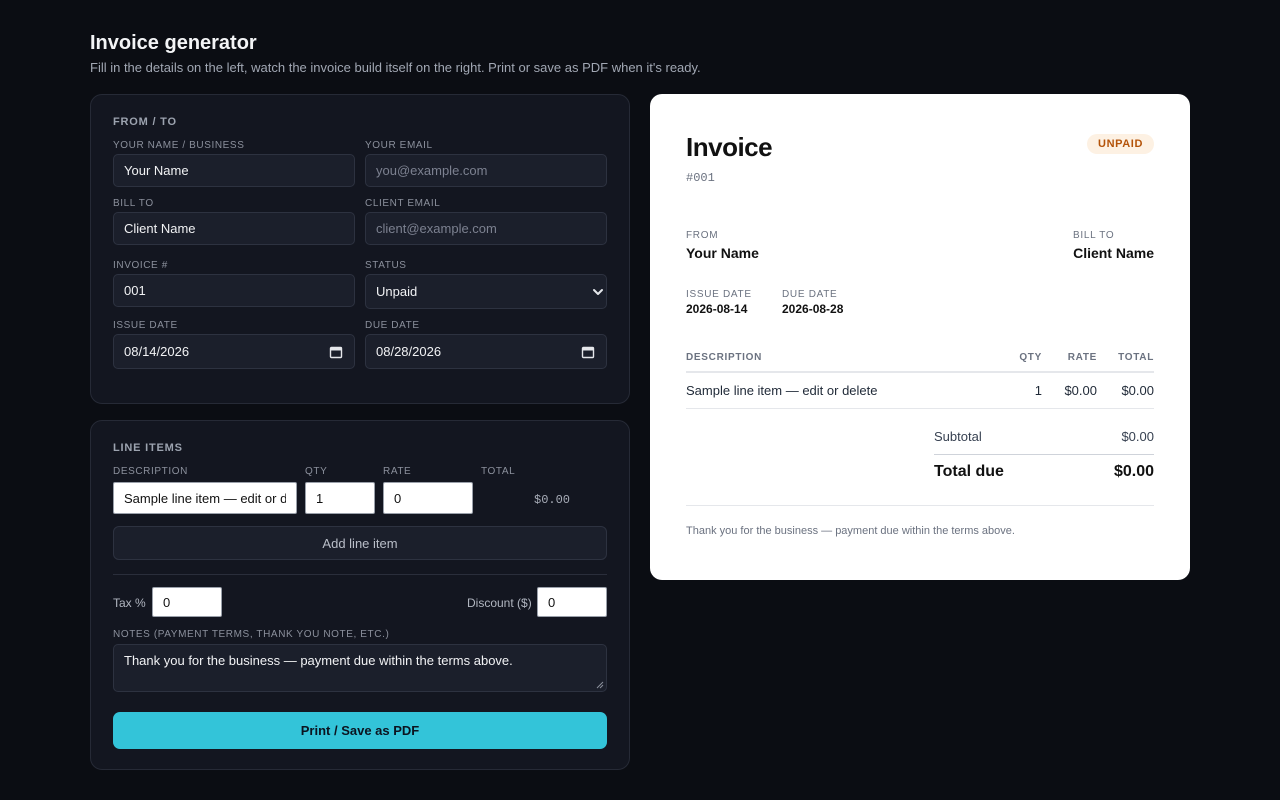  I want to click on resize-handle-icon, so click(600, 685).